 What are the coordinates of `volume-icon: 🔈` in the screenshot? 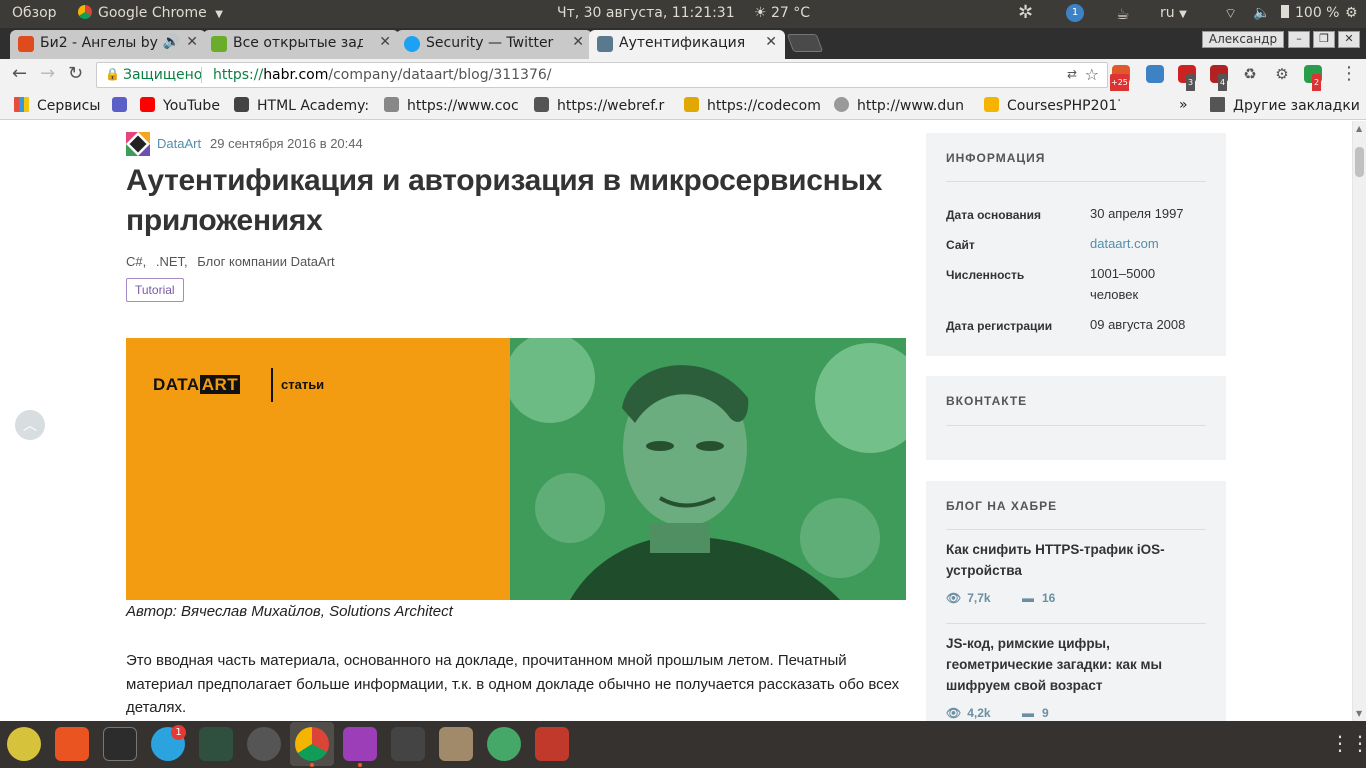 It's located at (1261, 13).